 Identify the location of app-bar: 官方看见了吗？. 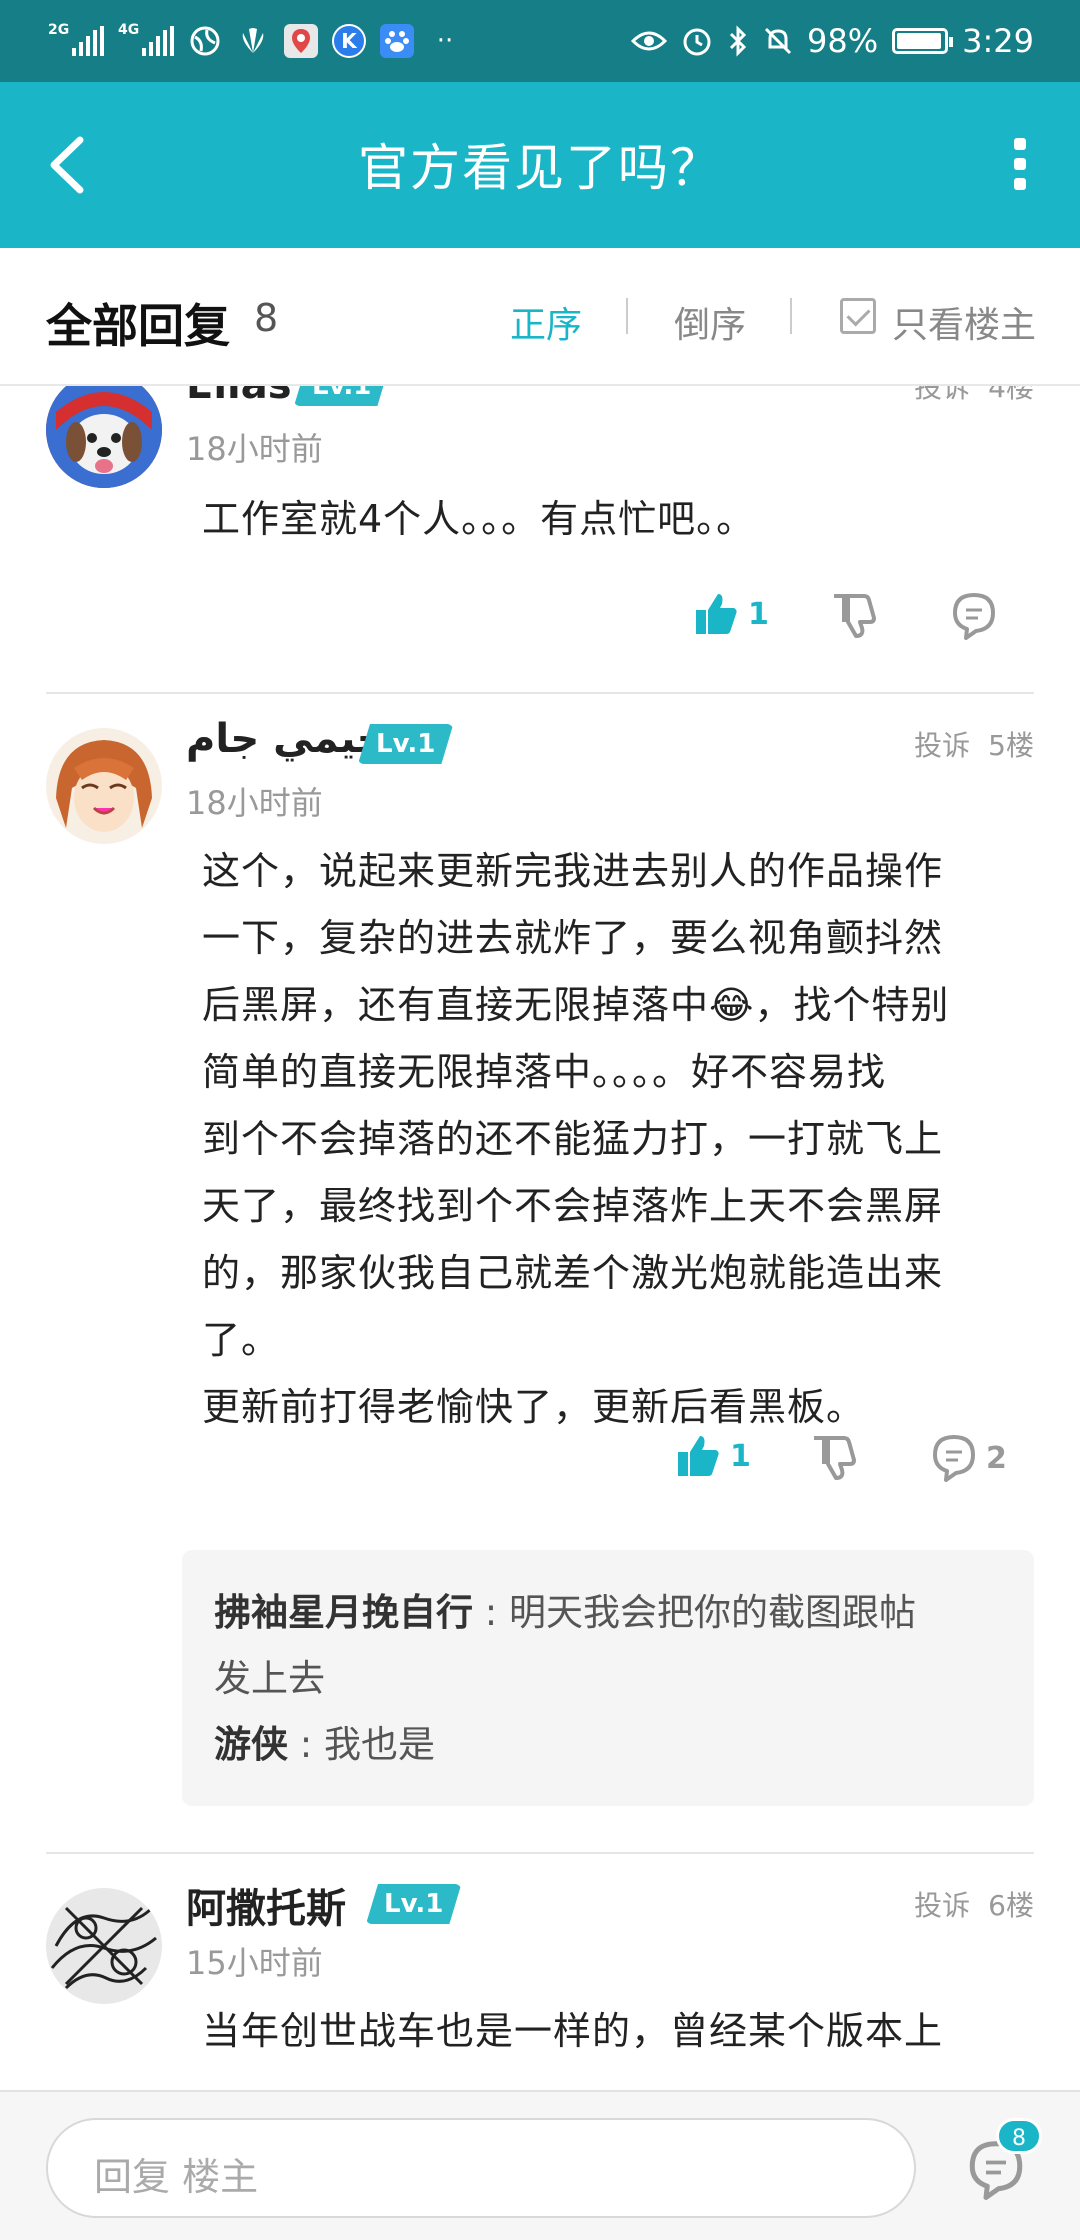
(540, 165).